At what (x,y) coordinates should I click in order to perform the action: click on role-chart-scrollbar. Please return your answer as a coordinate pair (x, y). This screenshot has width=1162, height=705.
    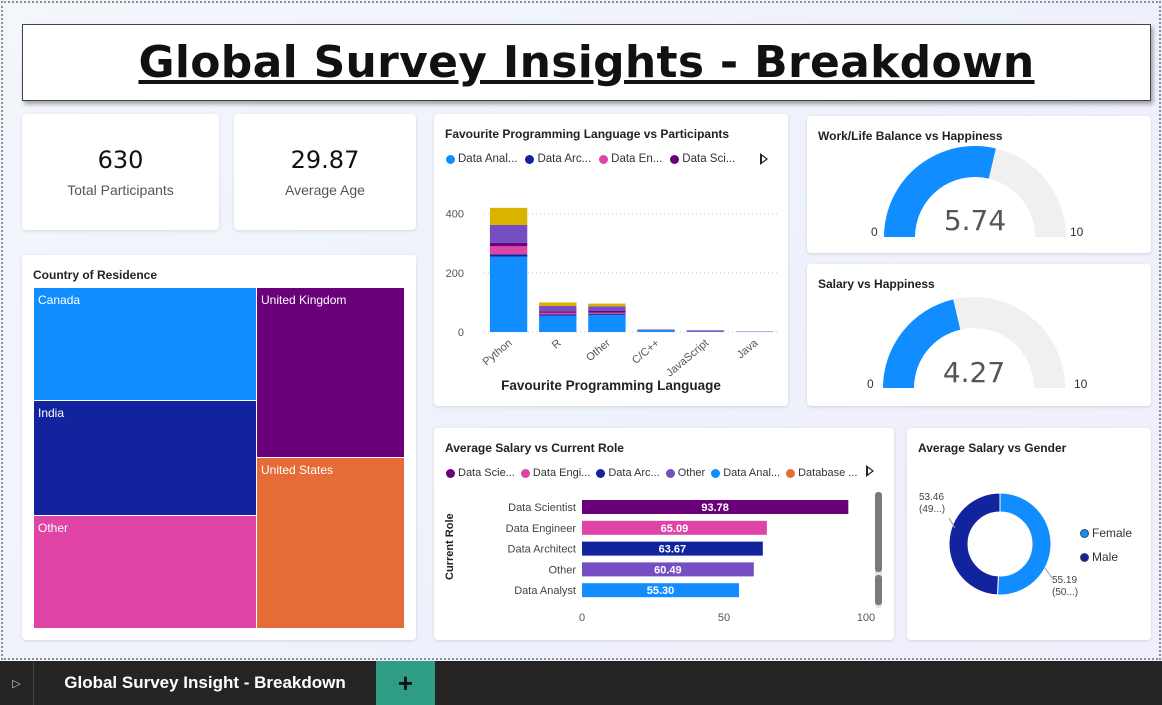
    Looking at the image, I should click on (878, 550).